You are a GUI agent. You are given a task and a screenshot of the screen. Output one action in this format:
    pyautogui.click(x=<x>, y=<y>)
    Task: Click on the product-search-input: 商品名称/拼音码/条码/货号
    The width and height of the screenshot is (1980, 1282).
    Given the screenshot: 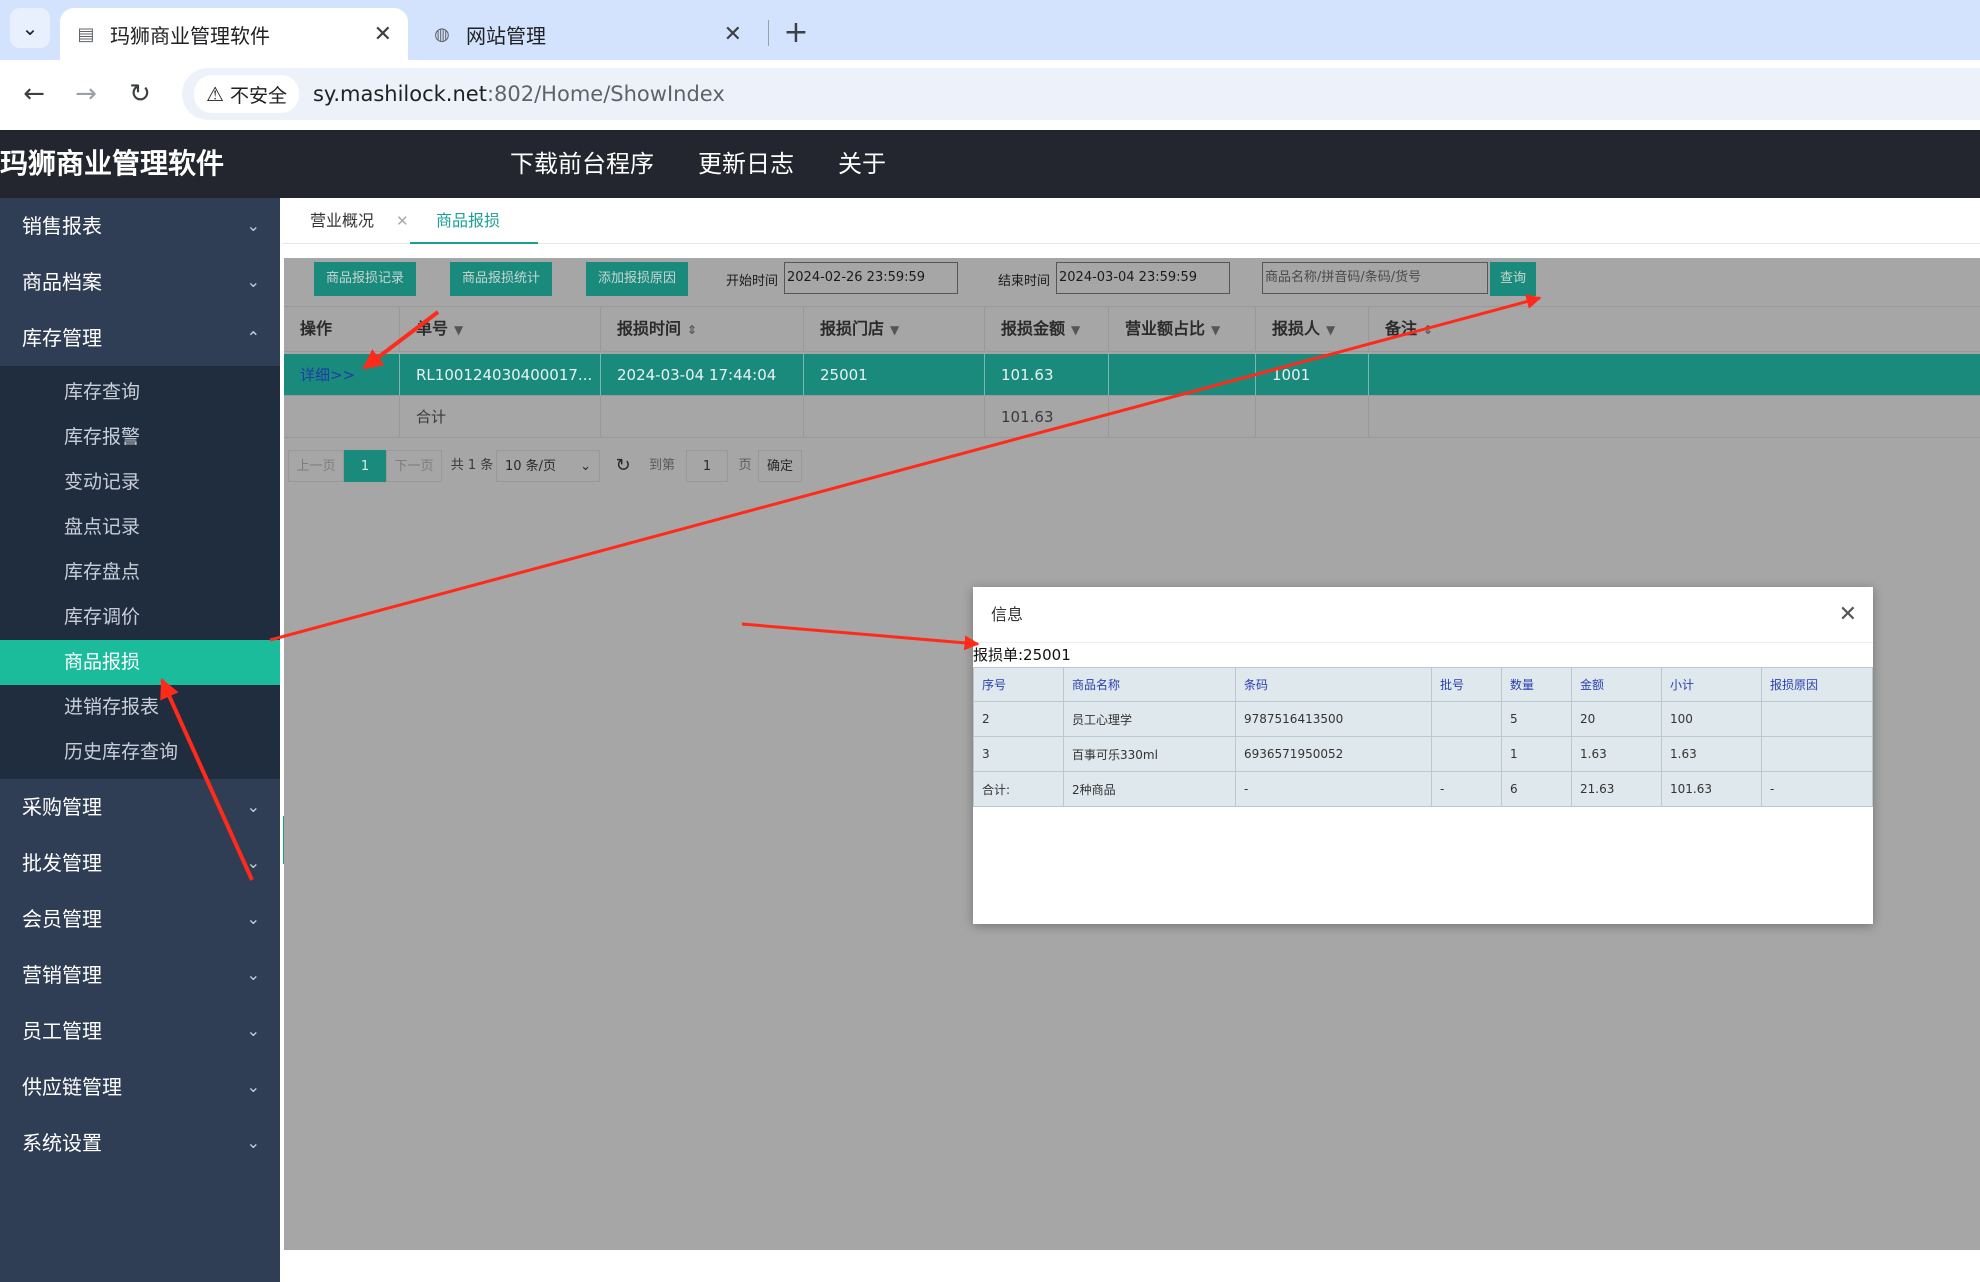 What is the action you would take?
    pyautogui.click(x=1375, y=278)
    